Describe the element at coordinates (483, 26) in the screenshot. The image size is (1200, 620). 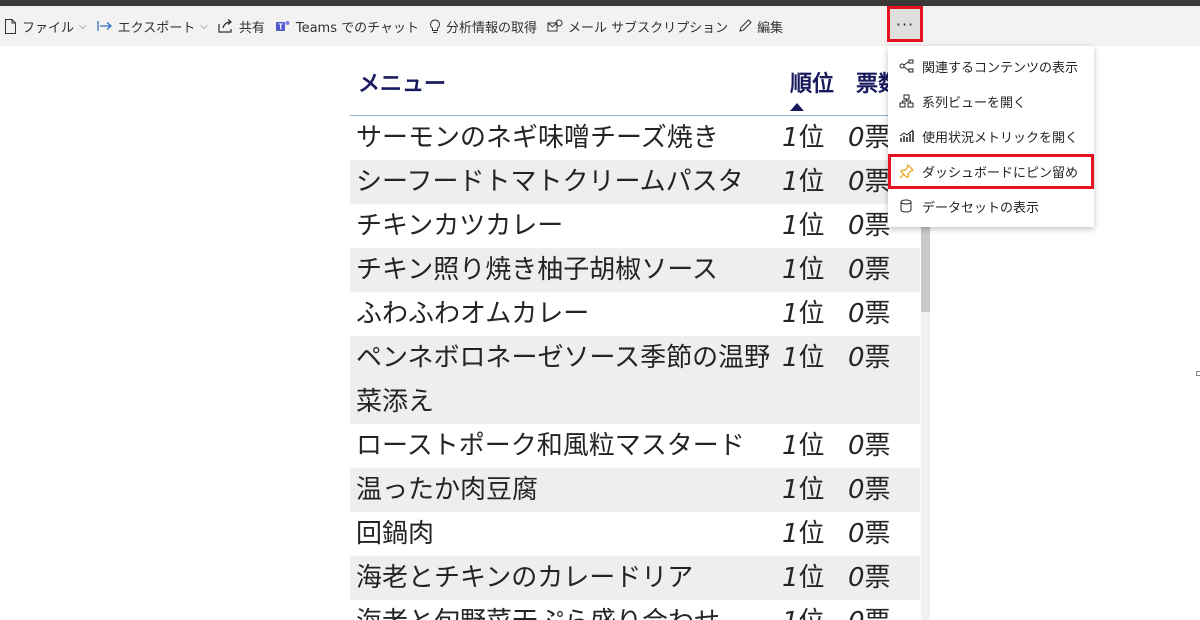
I see `get-insights-button: 分析情報の取得` at that location.